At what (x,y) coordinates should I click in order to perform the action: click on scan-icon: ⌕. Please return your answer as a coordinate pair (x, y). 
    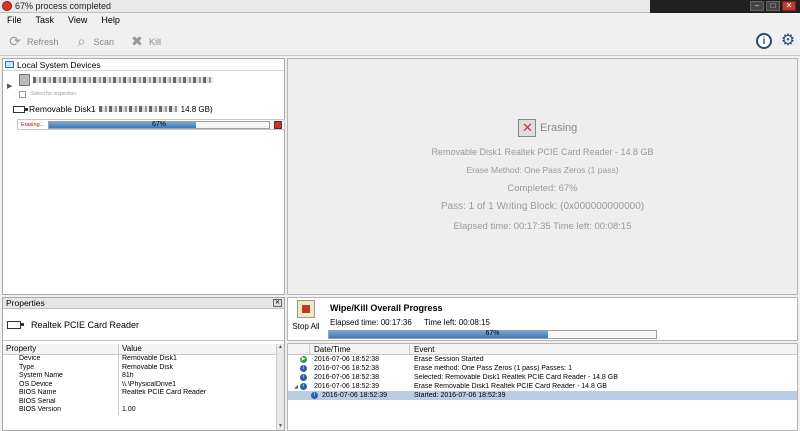
    Looking at the image, I should click on (81, 41).